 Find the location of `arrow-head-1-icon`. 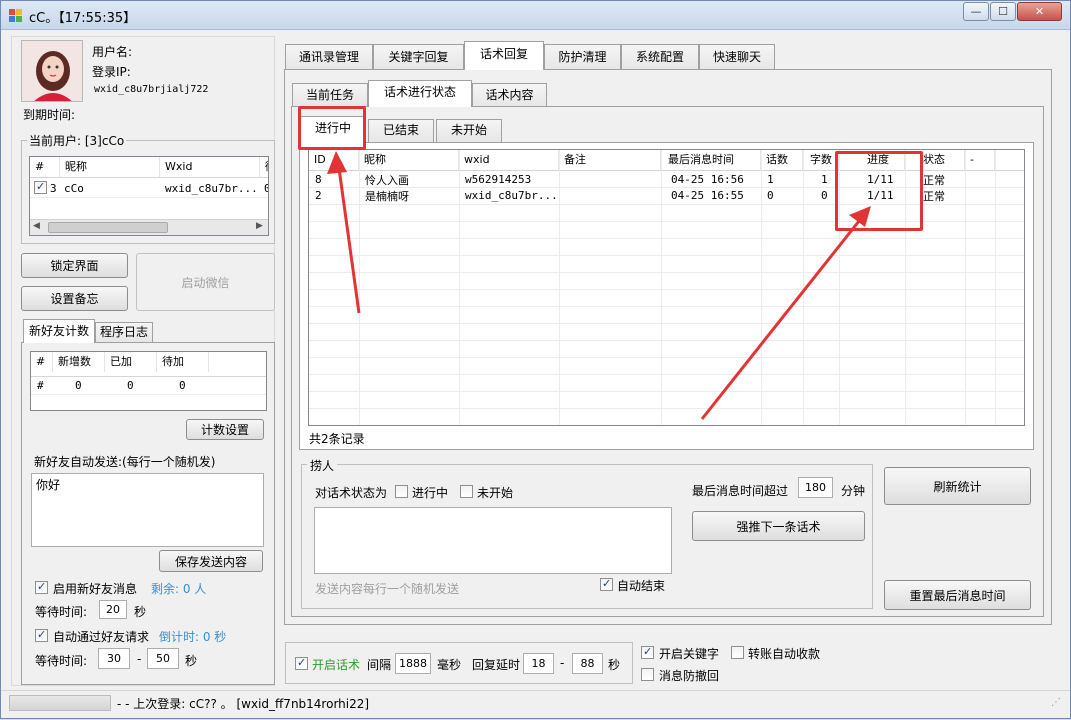

arrow-head-1-icon is located at coordinates (337, 162).